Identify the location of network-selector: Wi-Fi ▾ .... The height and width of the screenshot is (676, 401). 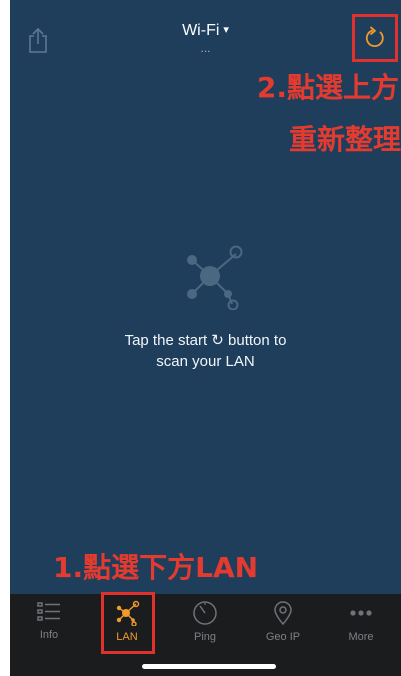
(205, 38).